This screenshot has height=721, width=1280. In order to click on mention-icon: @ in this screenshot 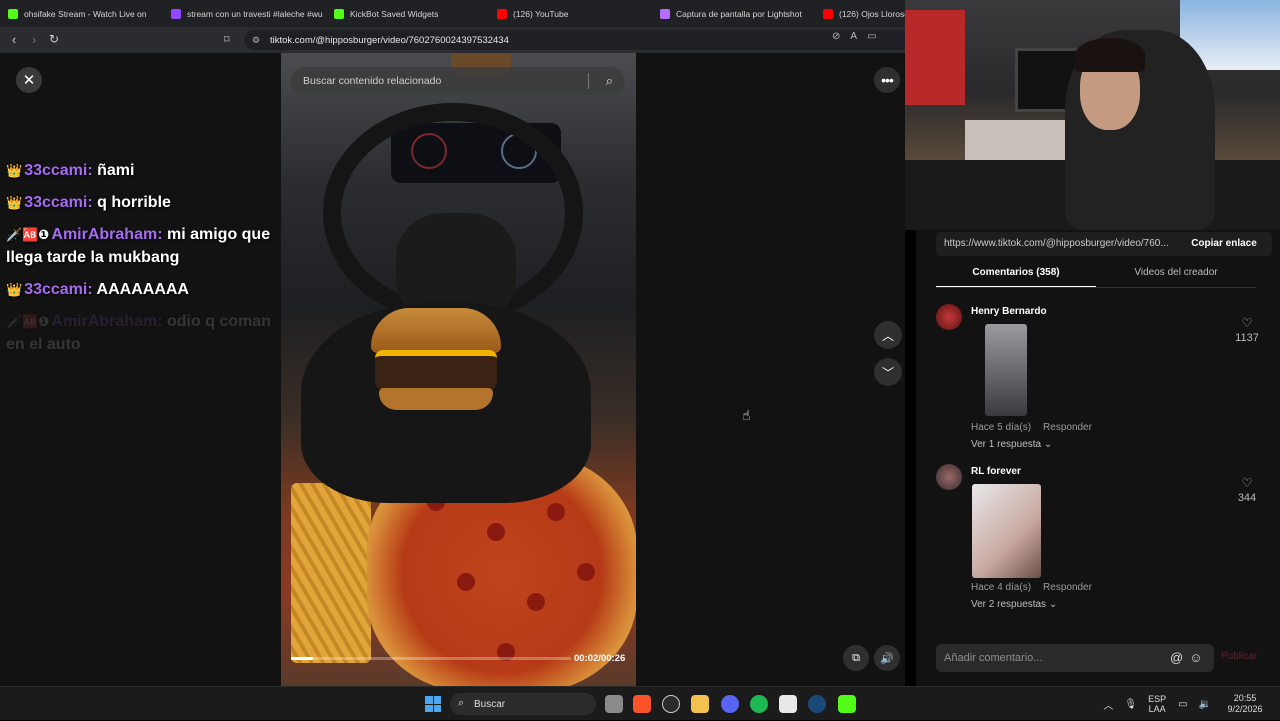, I will do `click(1176, 657)`.